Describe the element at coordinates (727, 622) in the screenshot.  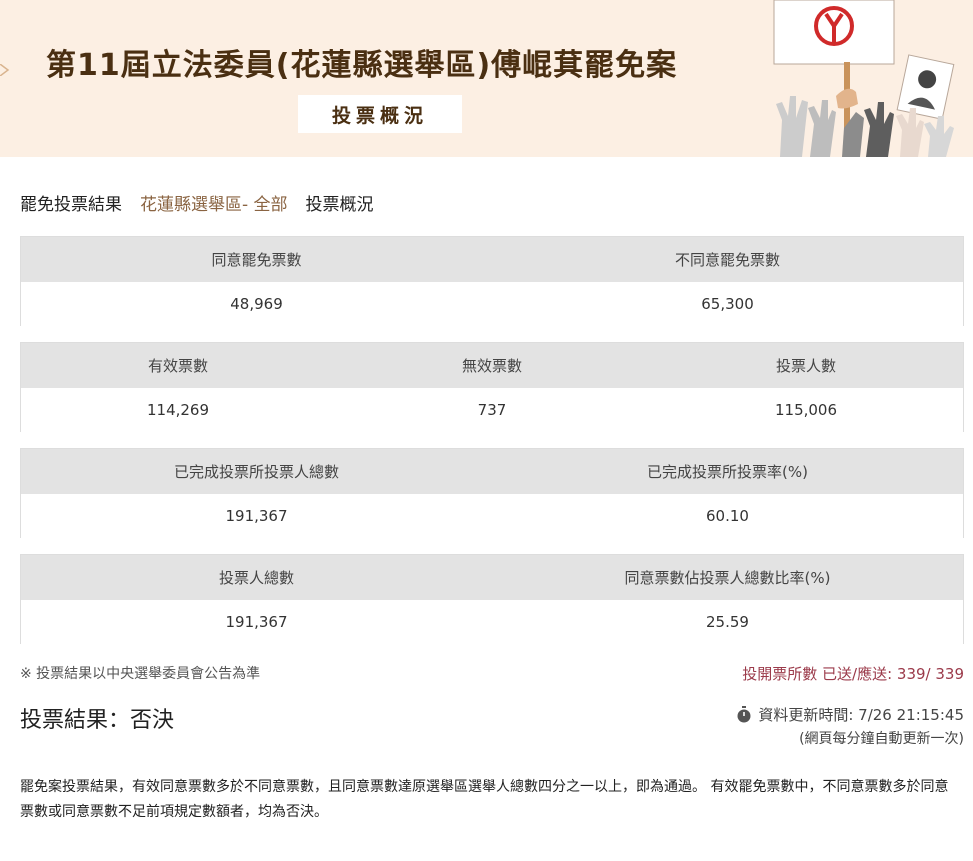
I see `agree-ratio-value: 25.59` at that location.